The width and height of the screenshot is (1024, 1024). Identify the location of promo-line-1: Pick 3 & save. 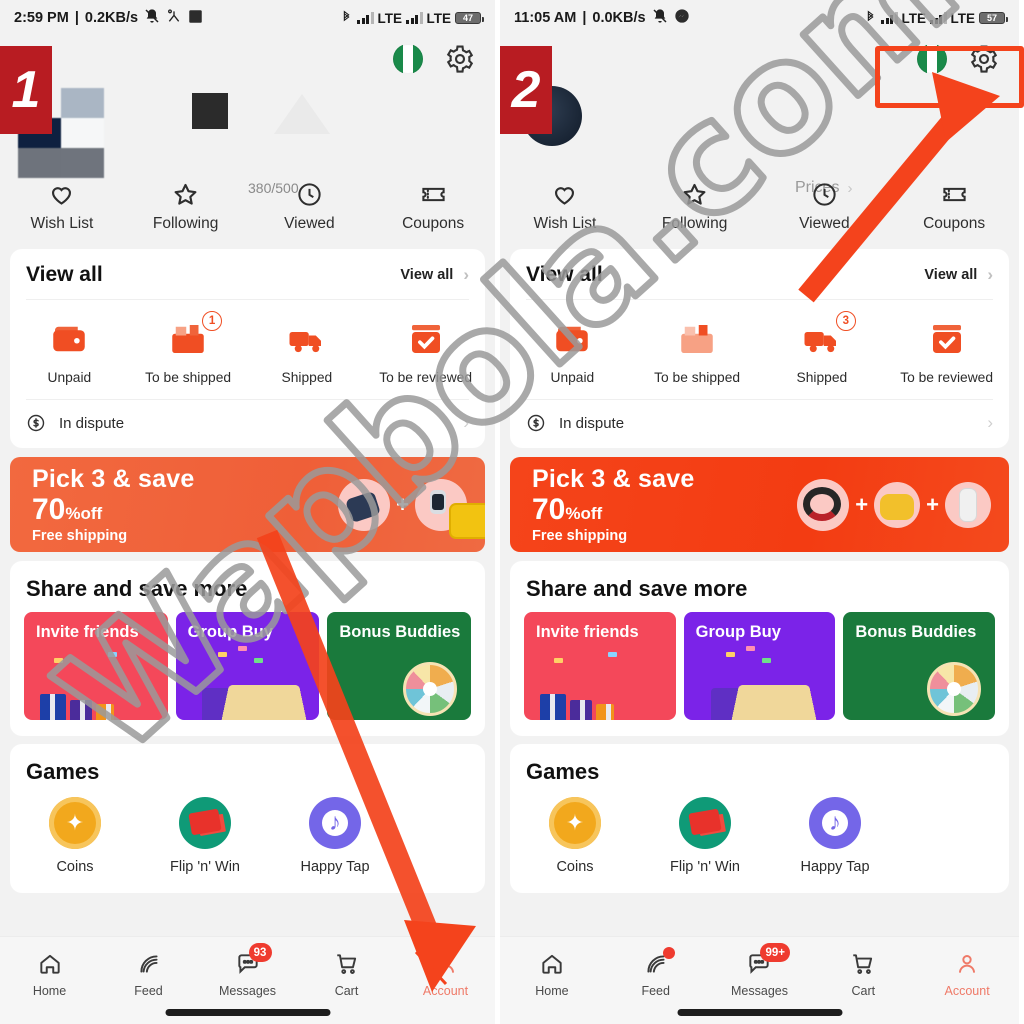
(113, 479).